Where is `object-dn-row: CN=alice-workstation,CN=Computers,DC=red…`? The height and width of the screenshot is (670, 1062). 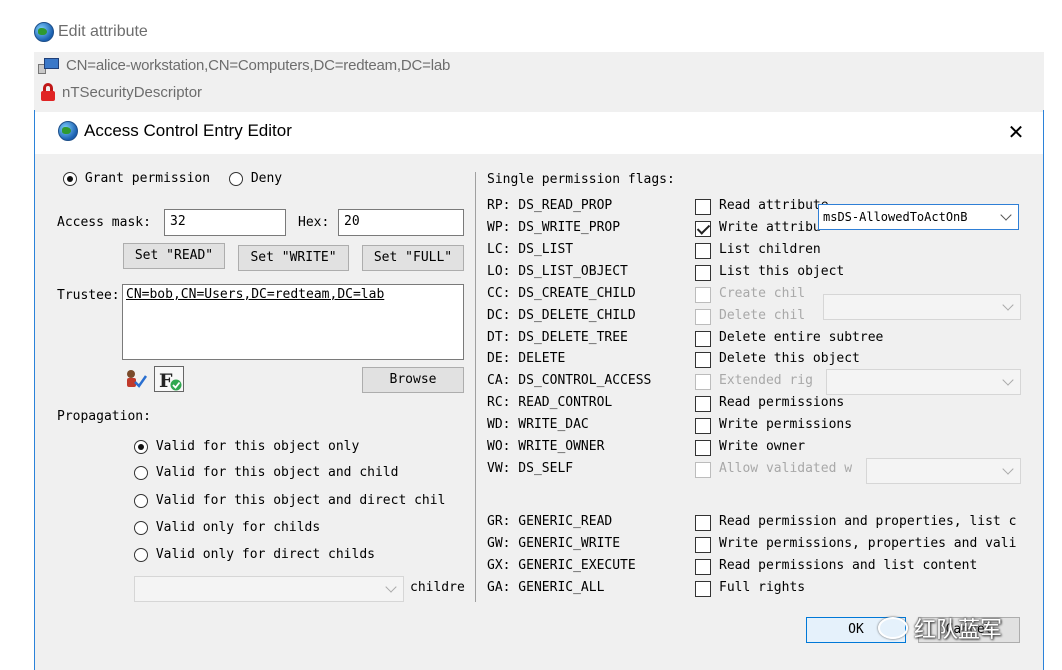 object-dn-row: CN=alice-workstation,CN=Computers,DC=red… is located at coordinates (244, 65).